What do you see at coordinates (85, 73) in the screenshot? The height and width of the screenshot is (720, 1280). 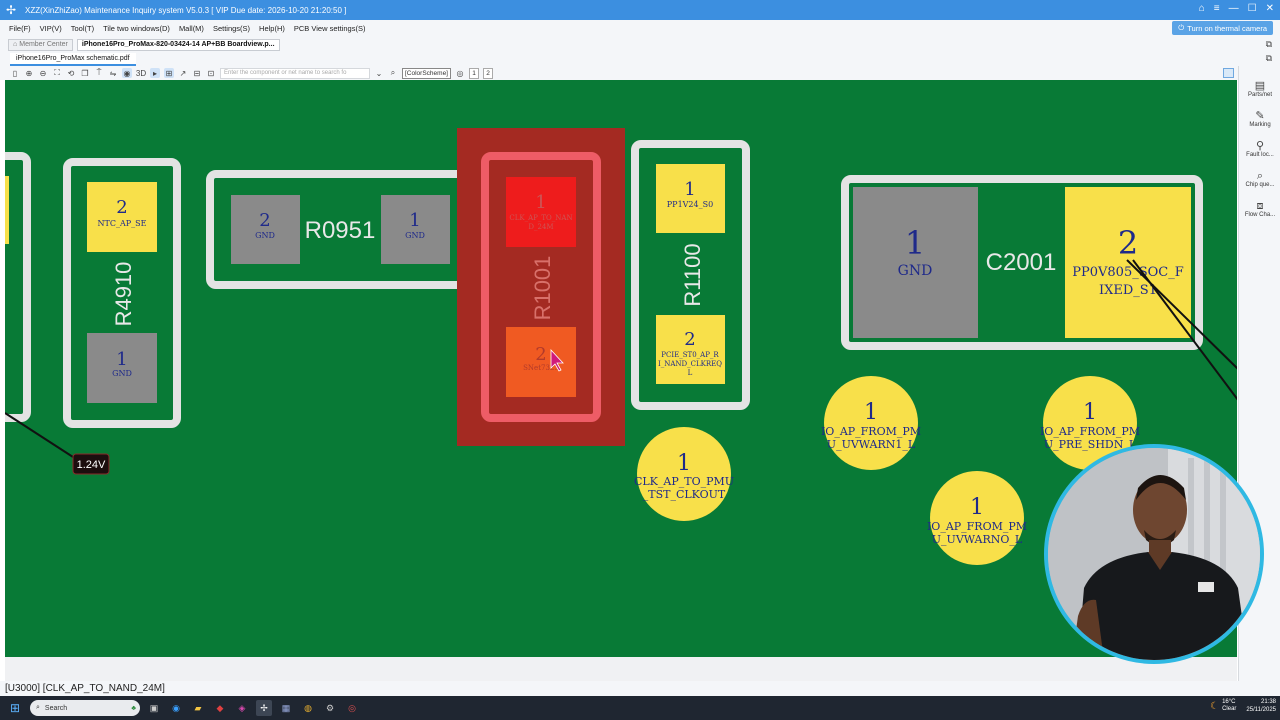 I see `copy-icon: ❐` at bounding box center [85, 73].